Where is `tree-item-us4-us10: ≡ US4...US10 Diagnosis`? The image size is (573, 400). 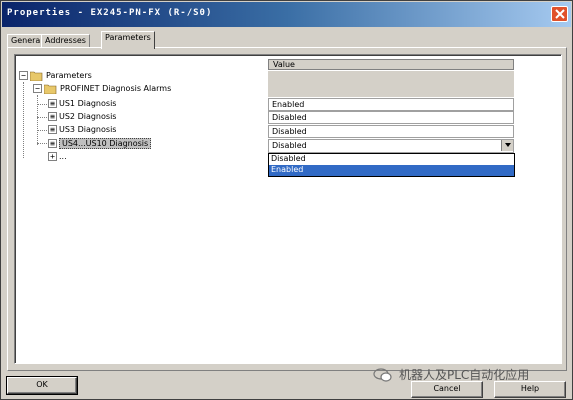
tree-item-us4-us10: ≡ US4...US10 Diagnosis is located at coordinates (100, 143).